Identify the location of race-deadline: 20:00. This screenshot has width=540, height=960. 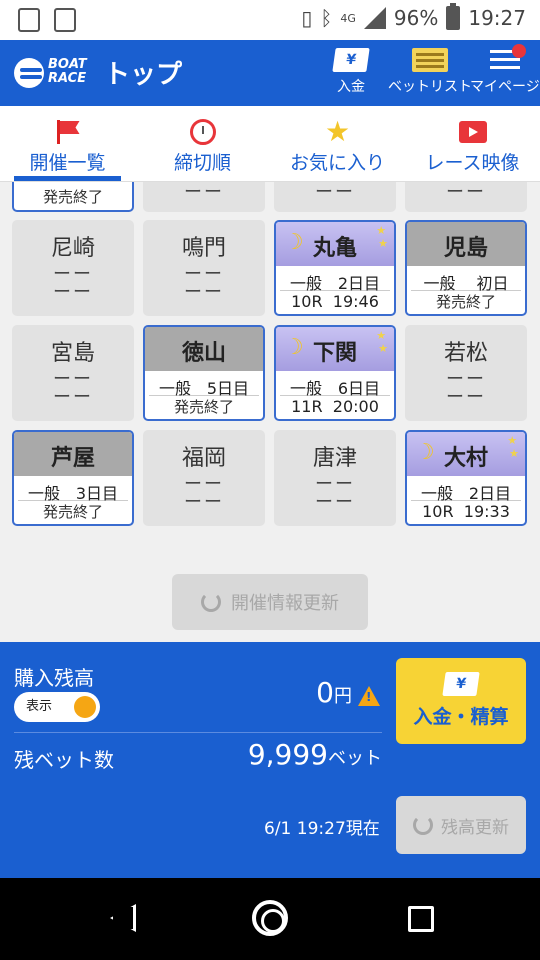
(355, 406).